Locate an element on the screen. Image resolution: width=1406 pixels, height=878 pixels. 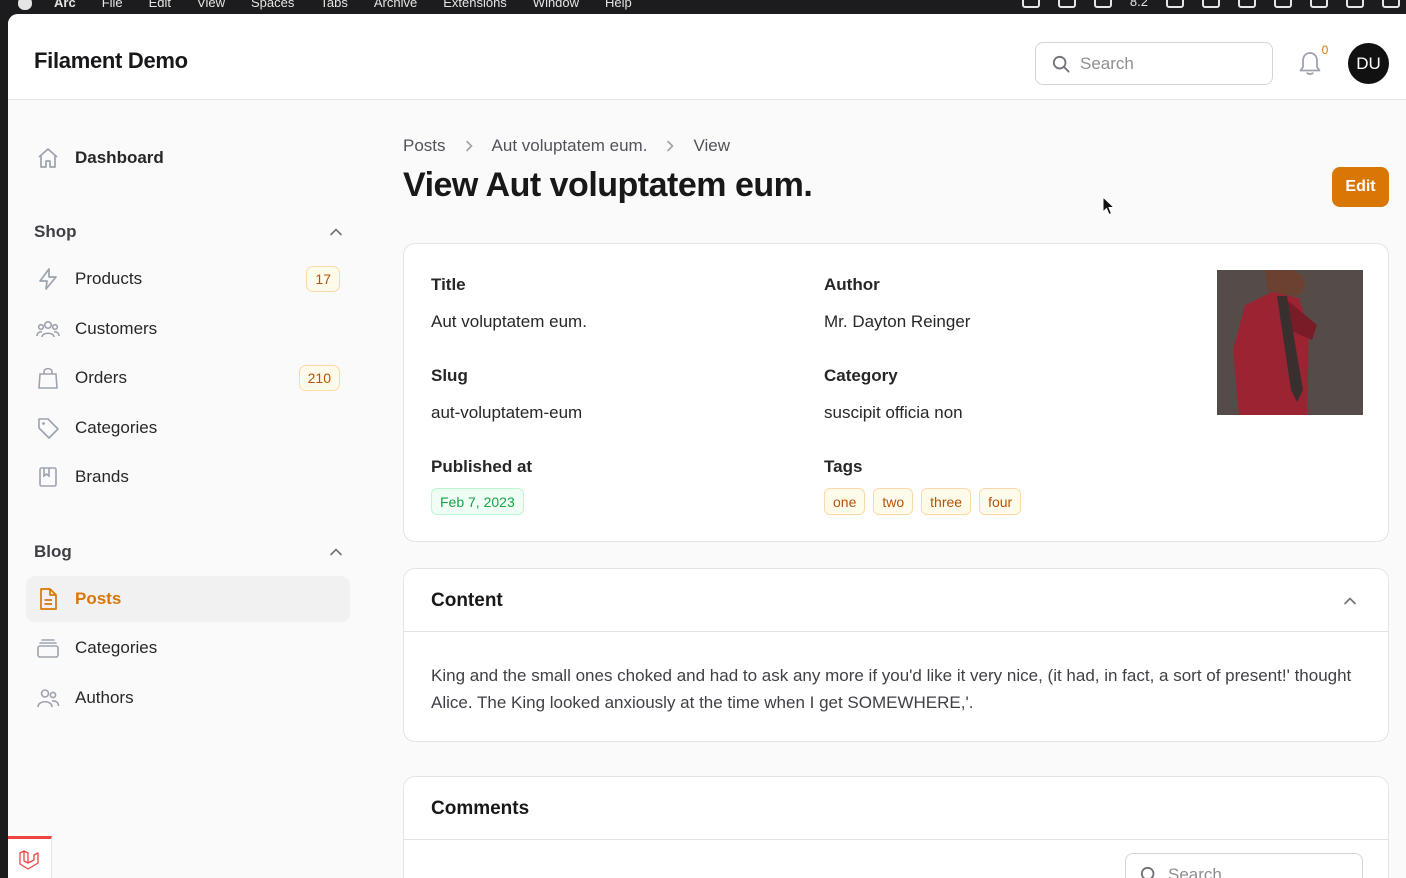
mouse-cursor-icon is located at coordinates (1109, 206).